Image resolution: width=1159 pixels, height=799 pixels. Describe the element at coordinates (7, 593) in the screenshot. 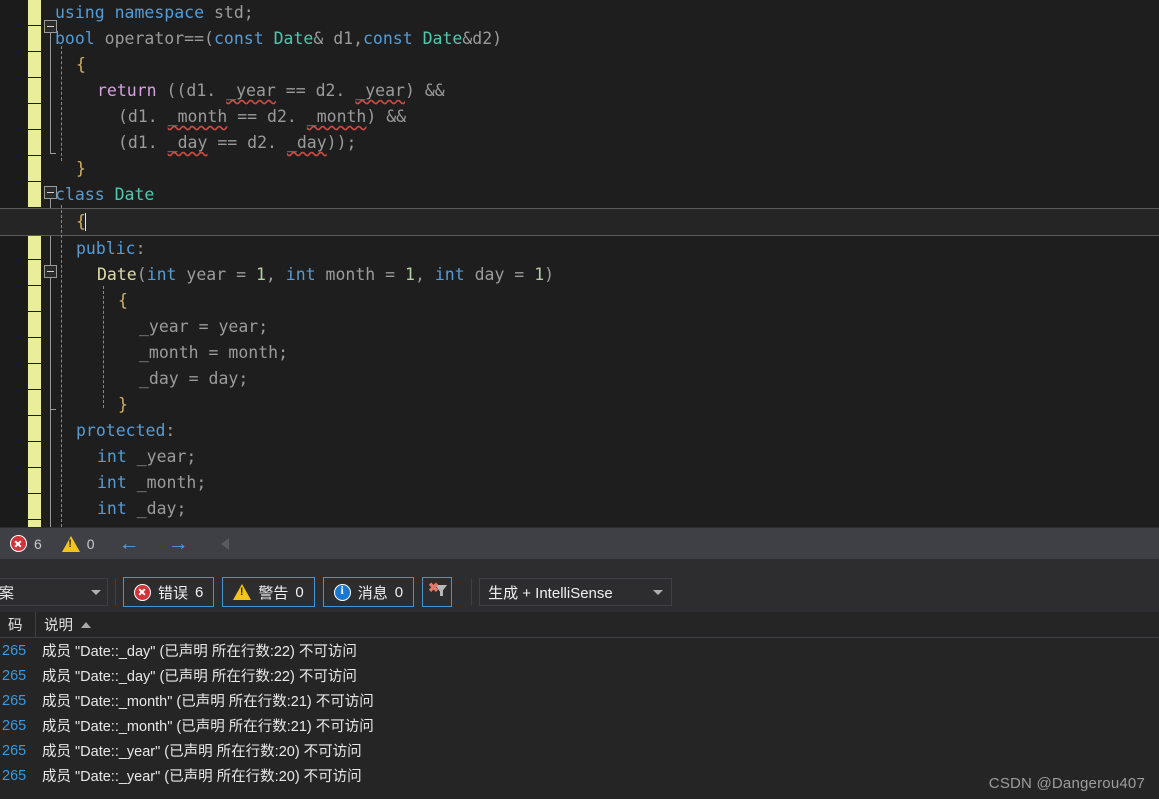

I see `scope-dropdown-value: 案` at that location.